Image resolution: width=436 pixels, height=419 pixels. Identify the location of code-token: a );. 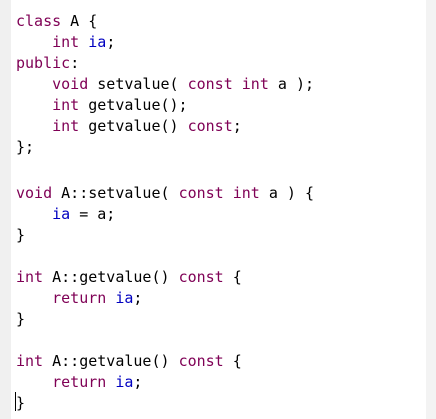
(291, 84).